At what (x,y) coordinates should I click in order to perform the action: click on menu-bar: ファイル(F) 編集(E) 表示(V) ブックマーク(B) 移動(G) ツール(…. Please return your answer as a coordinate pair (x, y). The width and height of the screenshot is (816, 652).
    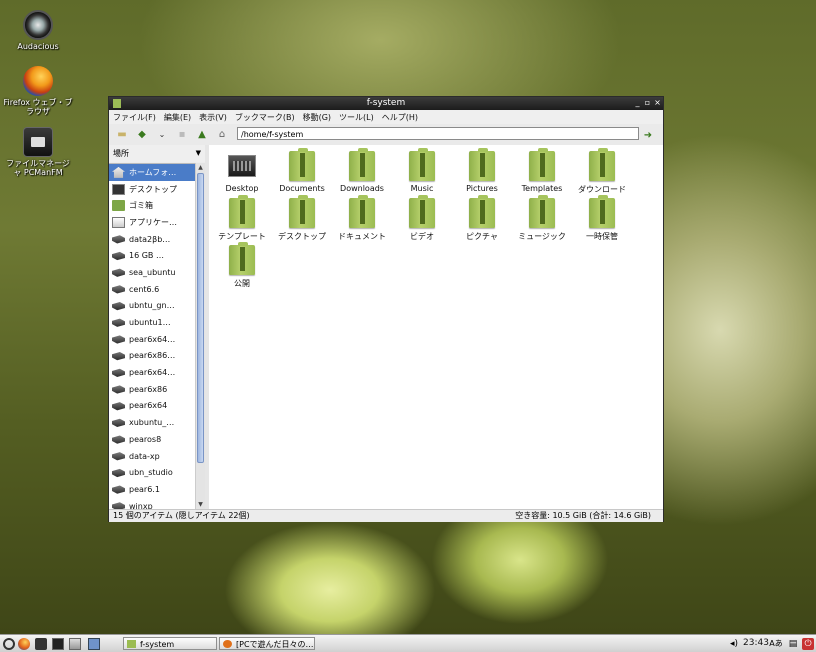
    Looking at the image, I should click on (386, 117).